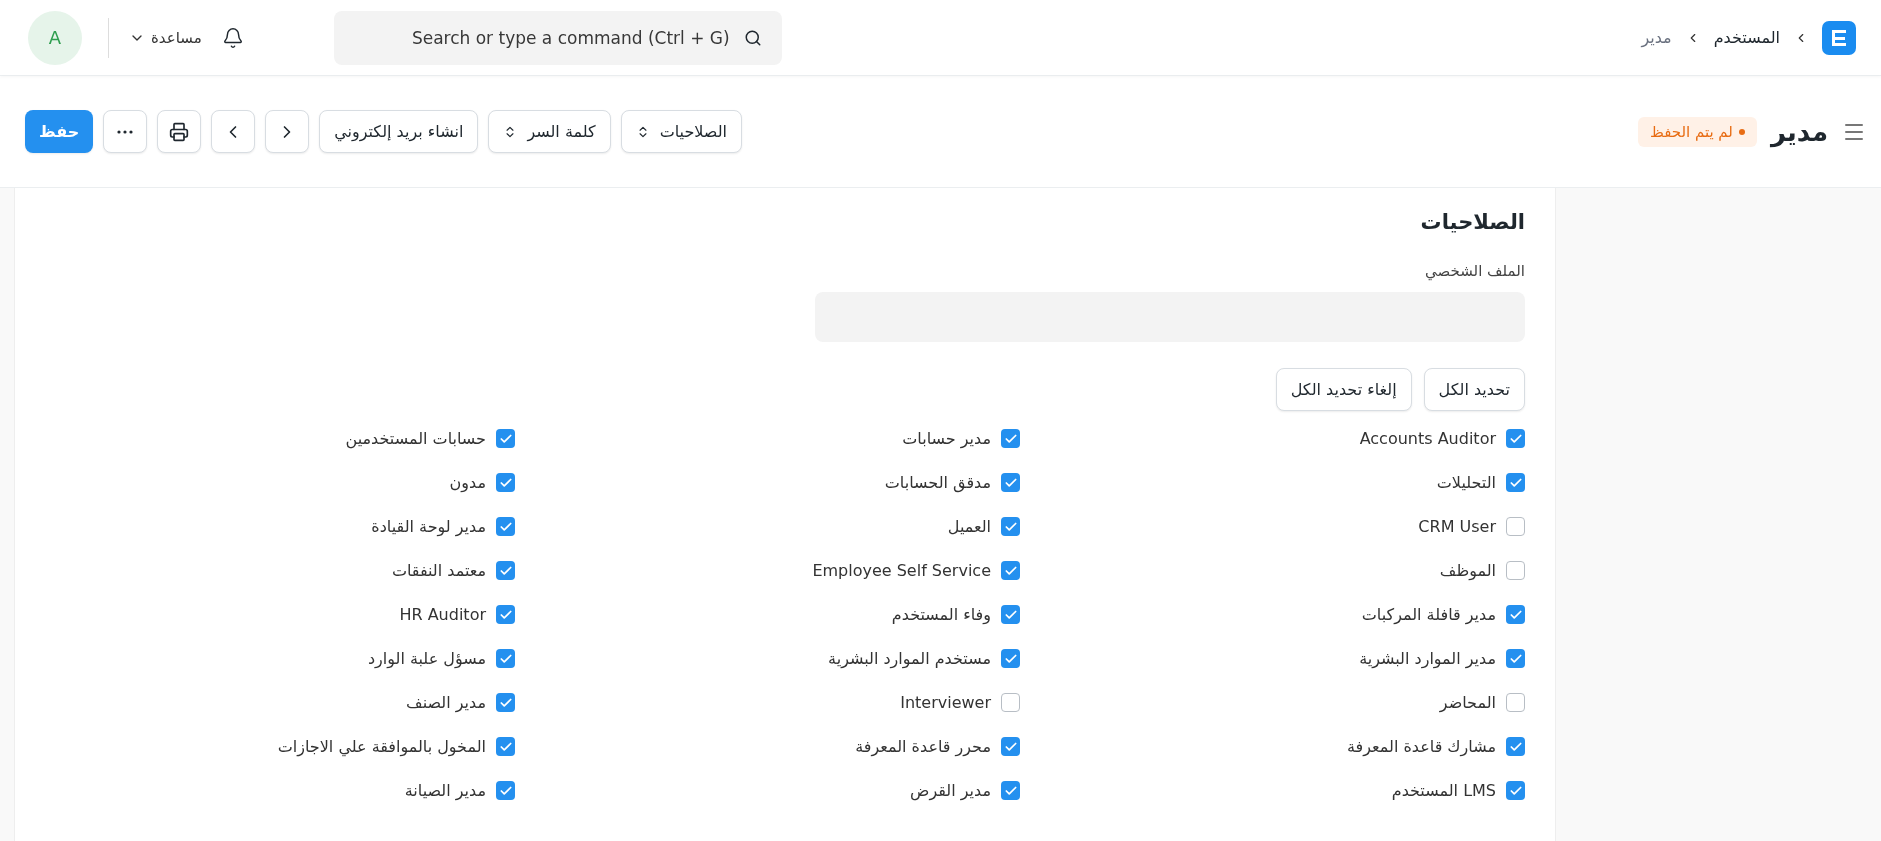 The height and width of the screenshot is (841, 1881). Describe the element at coordinates (950, 790) in the screenshot. I see `role-label: مدير القرض` at that location.